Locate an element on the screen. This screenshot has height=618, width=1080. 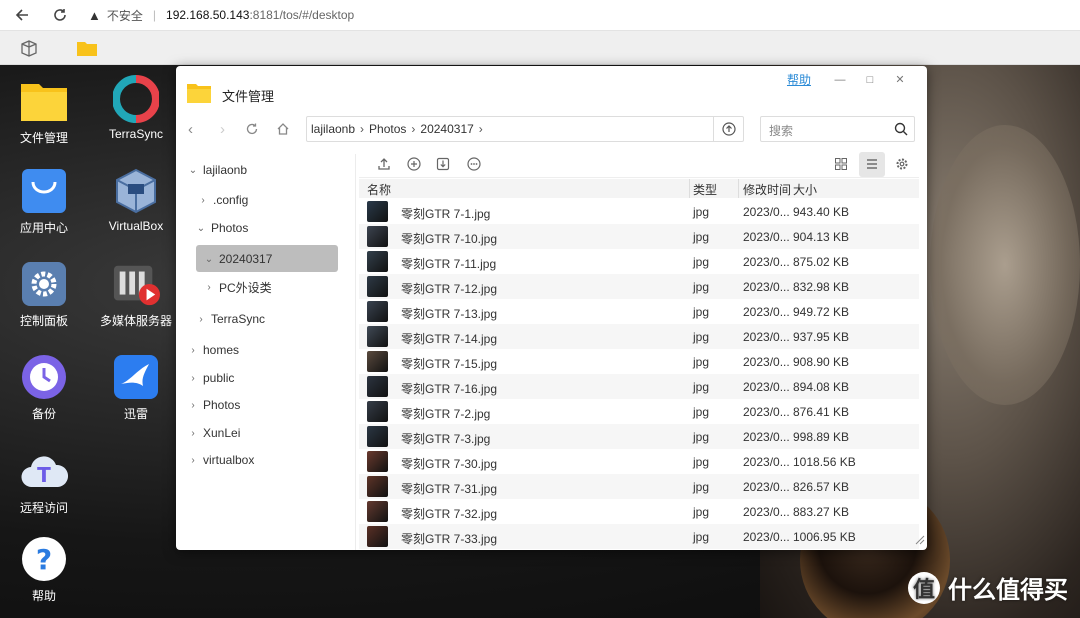
reload-icon is located at coordinates (60, 15).